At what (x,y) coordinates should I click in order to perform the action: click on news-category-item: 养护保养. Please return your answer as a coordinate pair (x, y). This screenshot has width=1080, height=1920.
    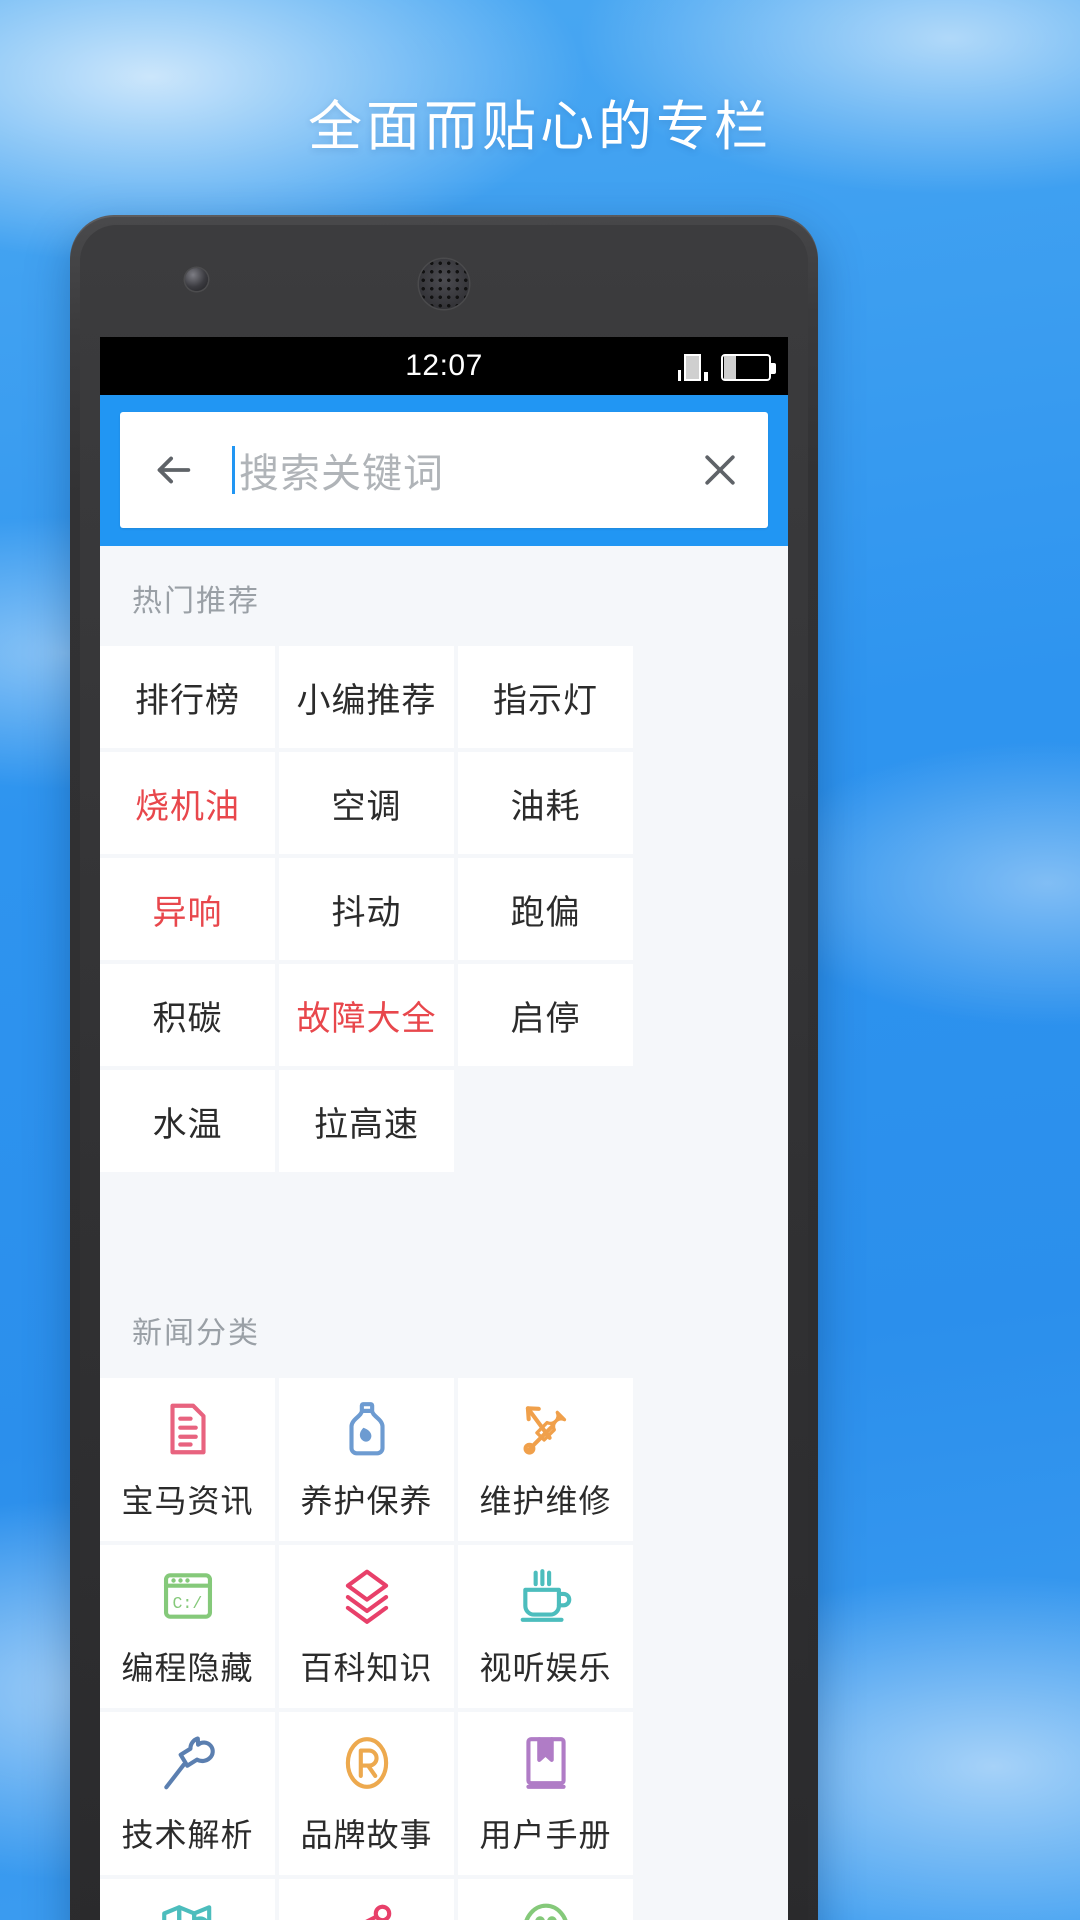
    Looking at the image, I should click on (366, 1459).